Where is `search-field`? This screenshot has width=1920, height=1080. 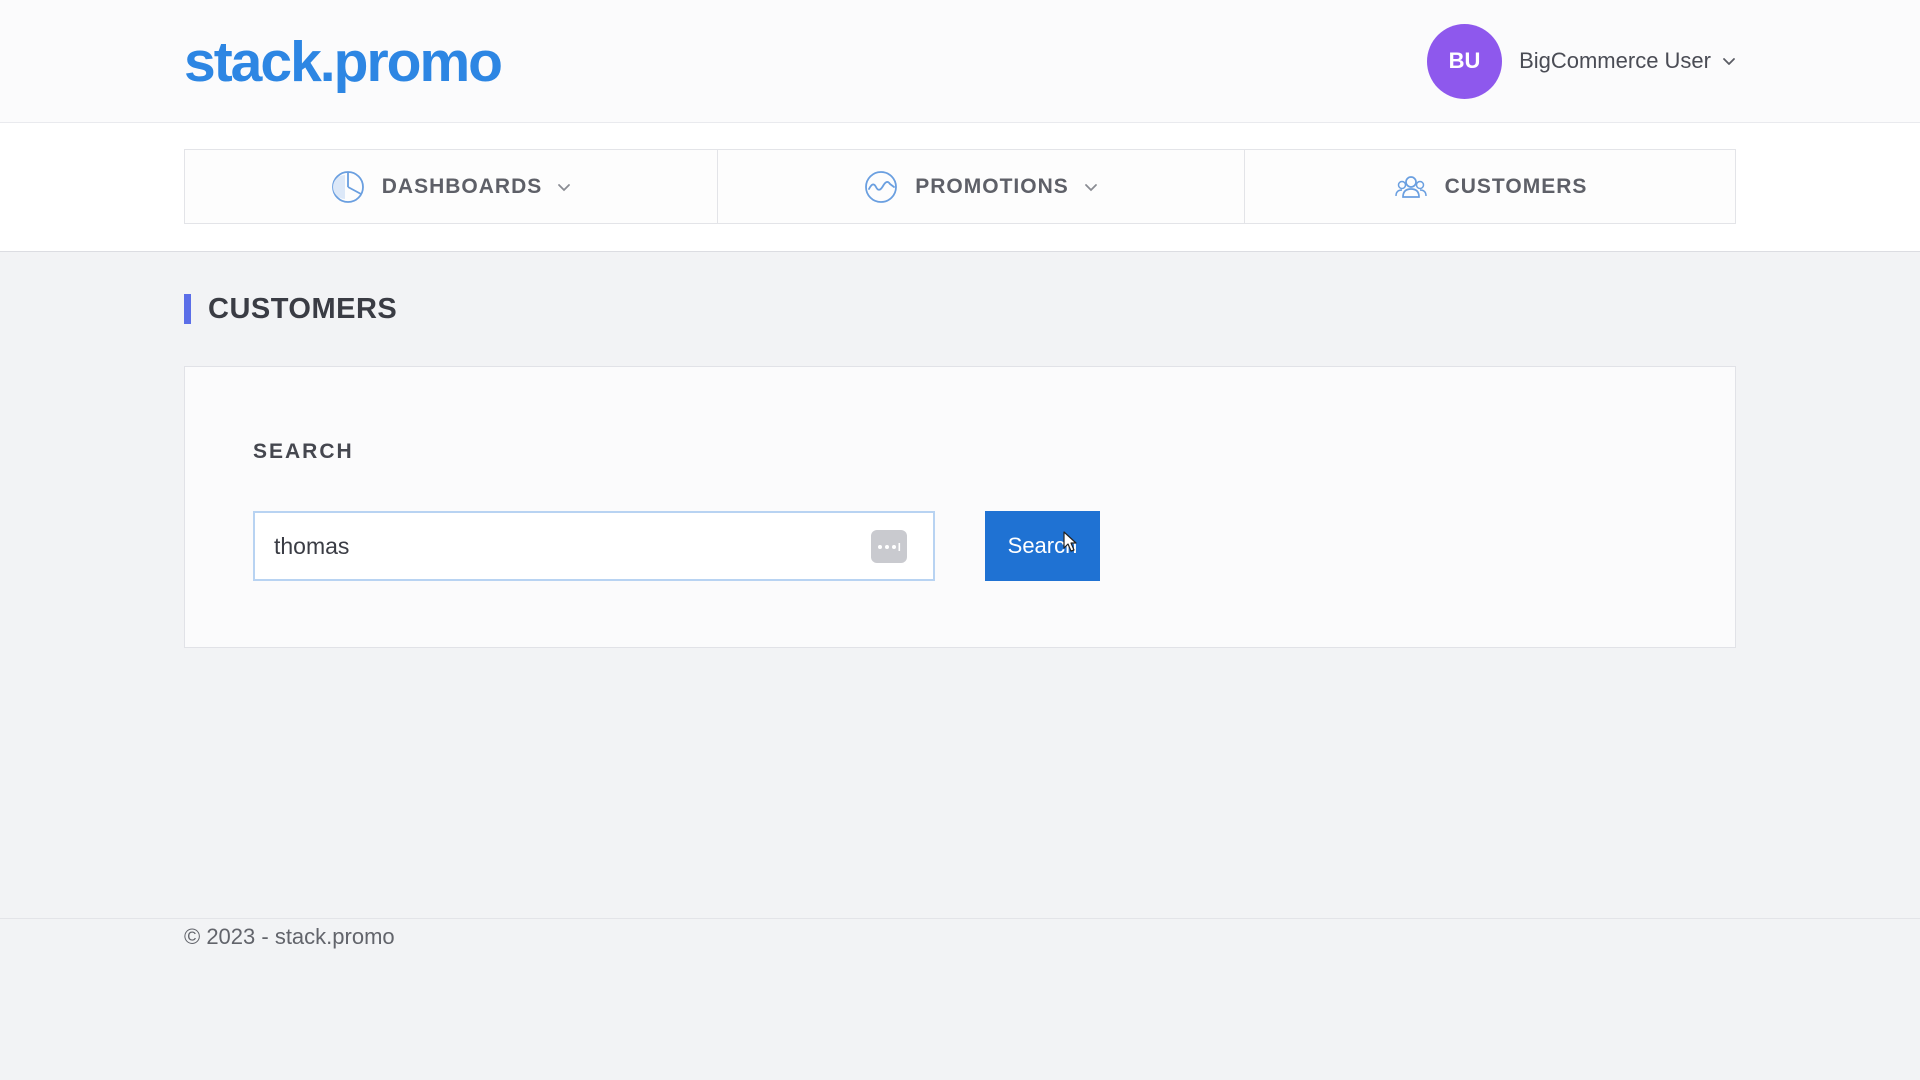 search-field is located at coordinates (594, 546).